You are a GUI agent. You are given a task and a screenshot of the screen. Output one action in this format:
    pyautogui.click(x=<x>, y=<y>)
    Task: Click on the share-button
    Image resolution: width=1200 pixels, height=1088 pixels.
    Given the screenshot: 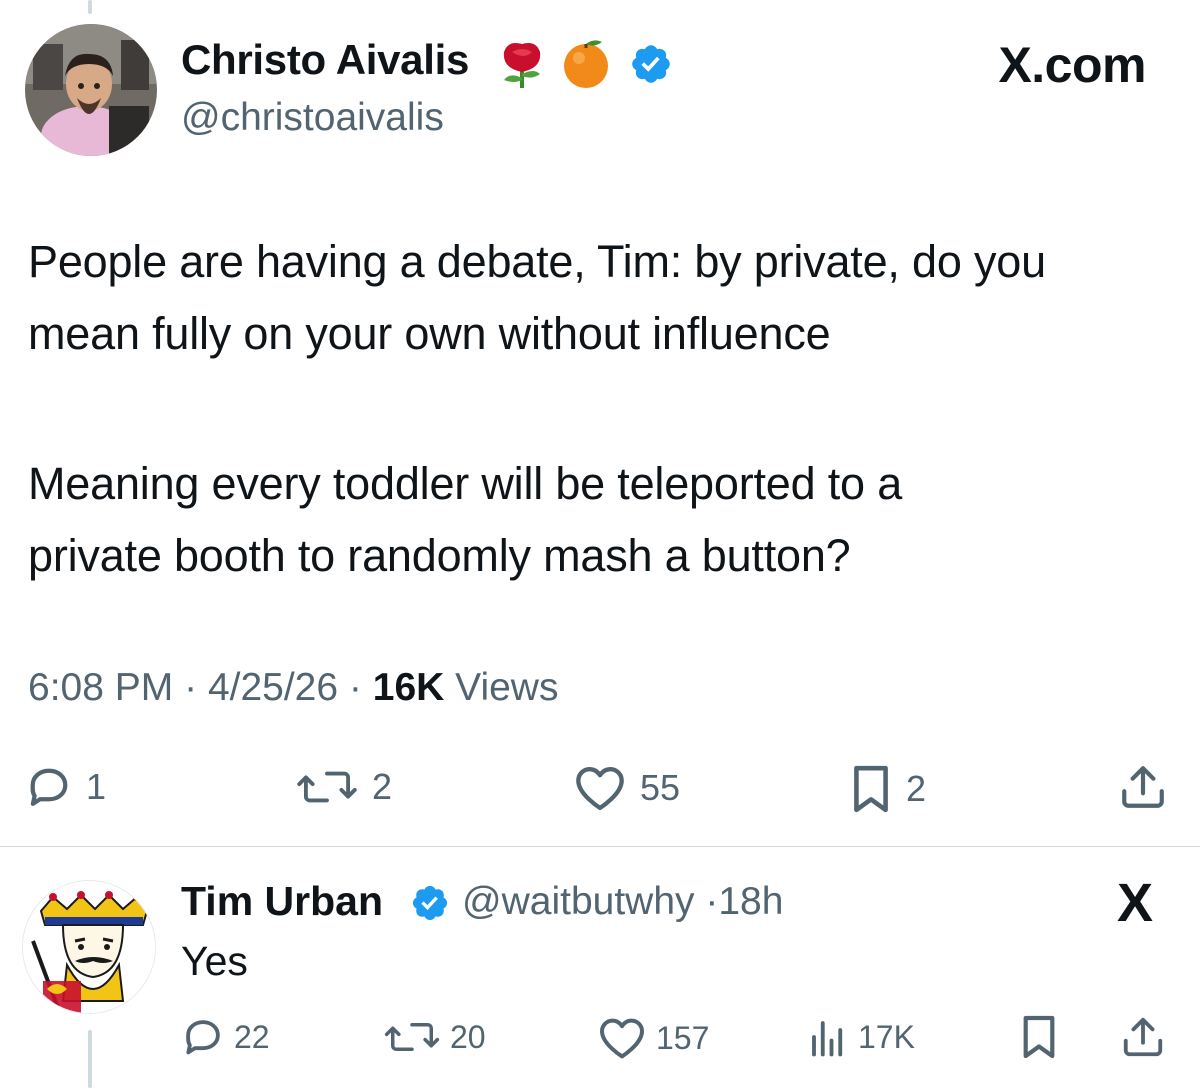 What is the action you would take?
    pyautogui.click(x=1143, y=787)
    